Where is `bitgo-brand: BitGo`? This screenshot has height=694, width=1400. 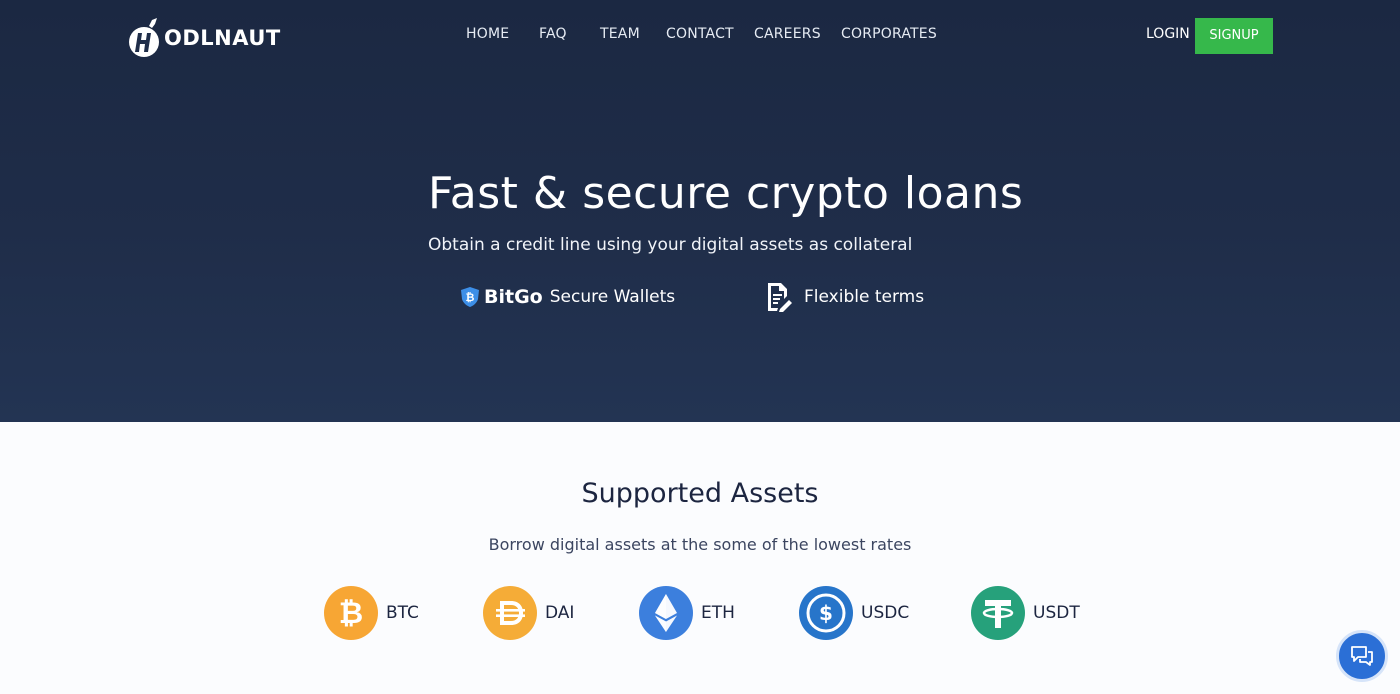 bitgo-brand: BitGo is located at coordinates (513, 297).